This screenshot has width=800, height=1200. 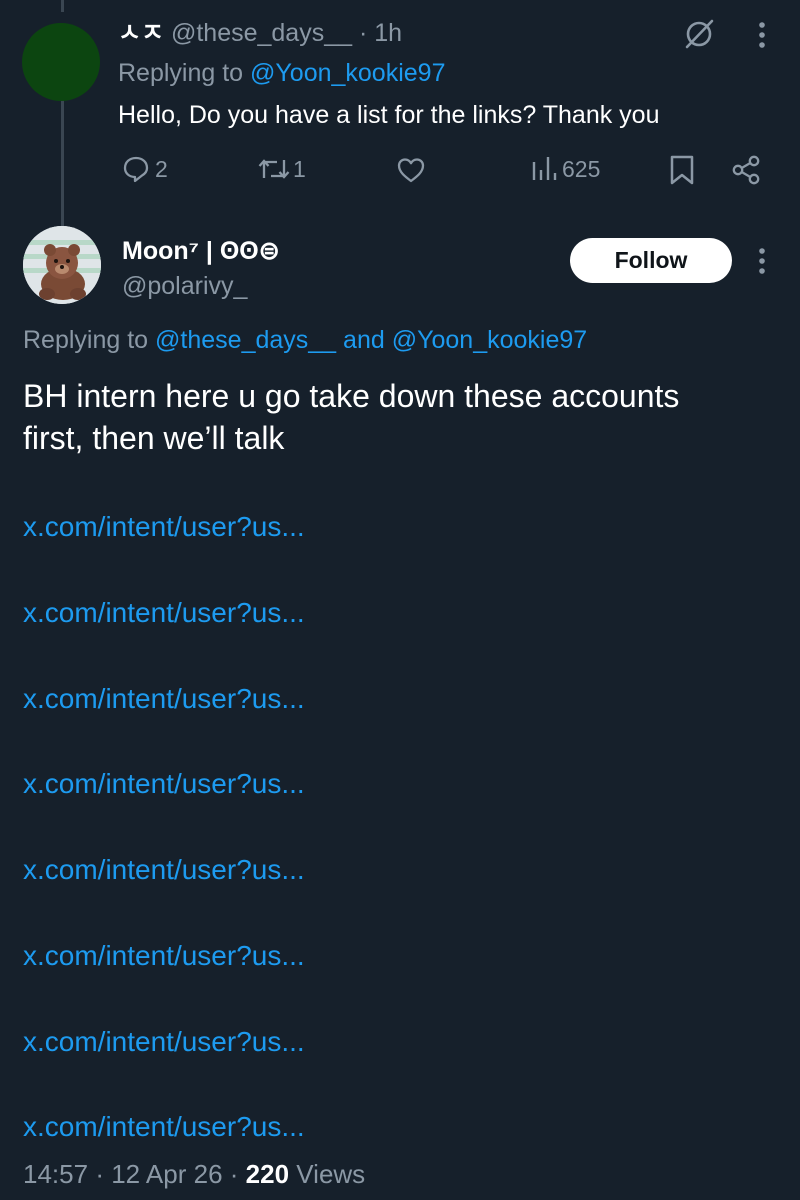 I want to click on bookmark-icon, so click(x=682, y=170).